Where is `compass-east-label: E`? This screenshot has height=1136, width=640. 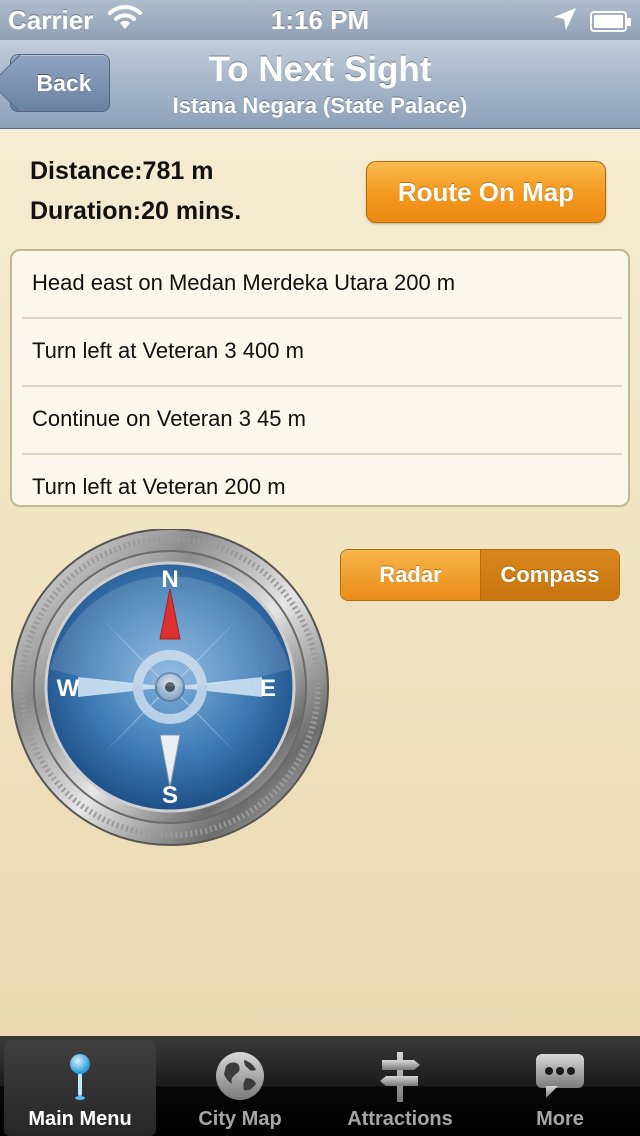
compass-east-label: E is located at coordinates (268, 688).